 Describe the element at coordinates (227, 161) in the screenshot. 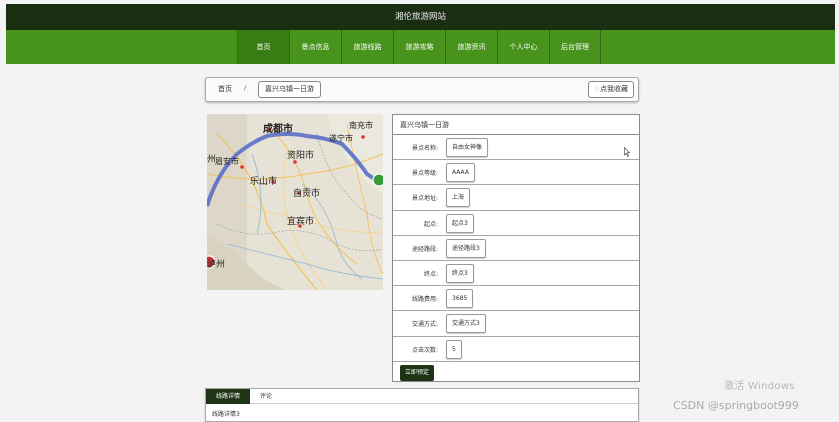

I see `map-label-meishan: 眉安市` at that location.